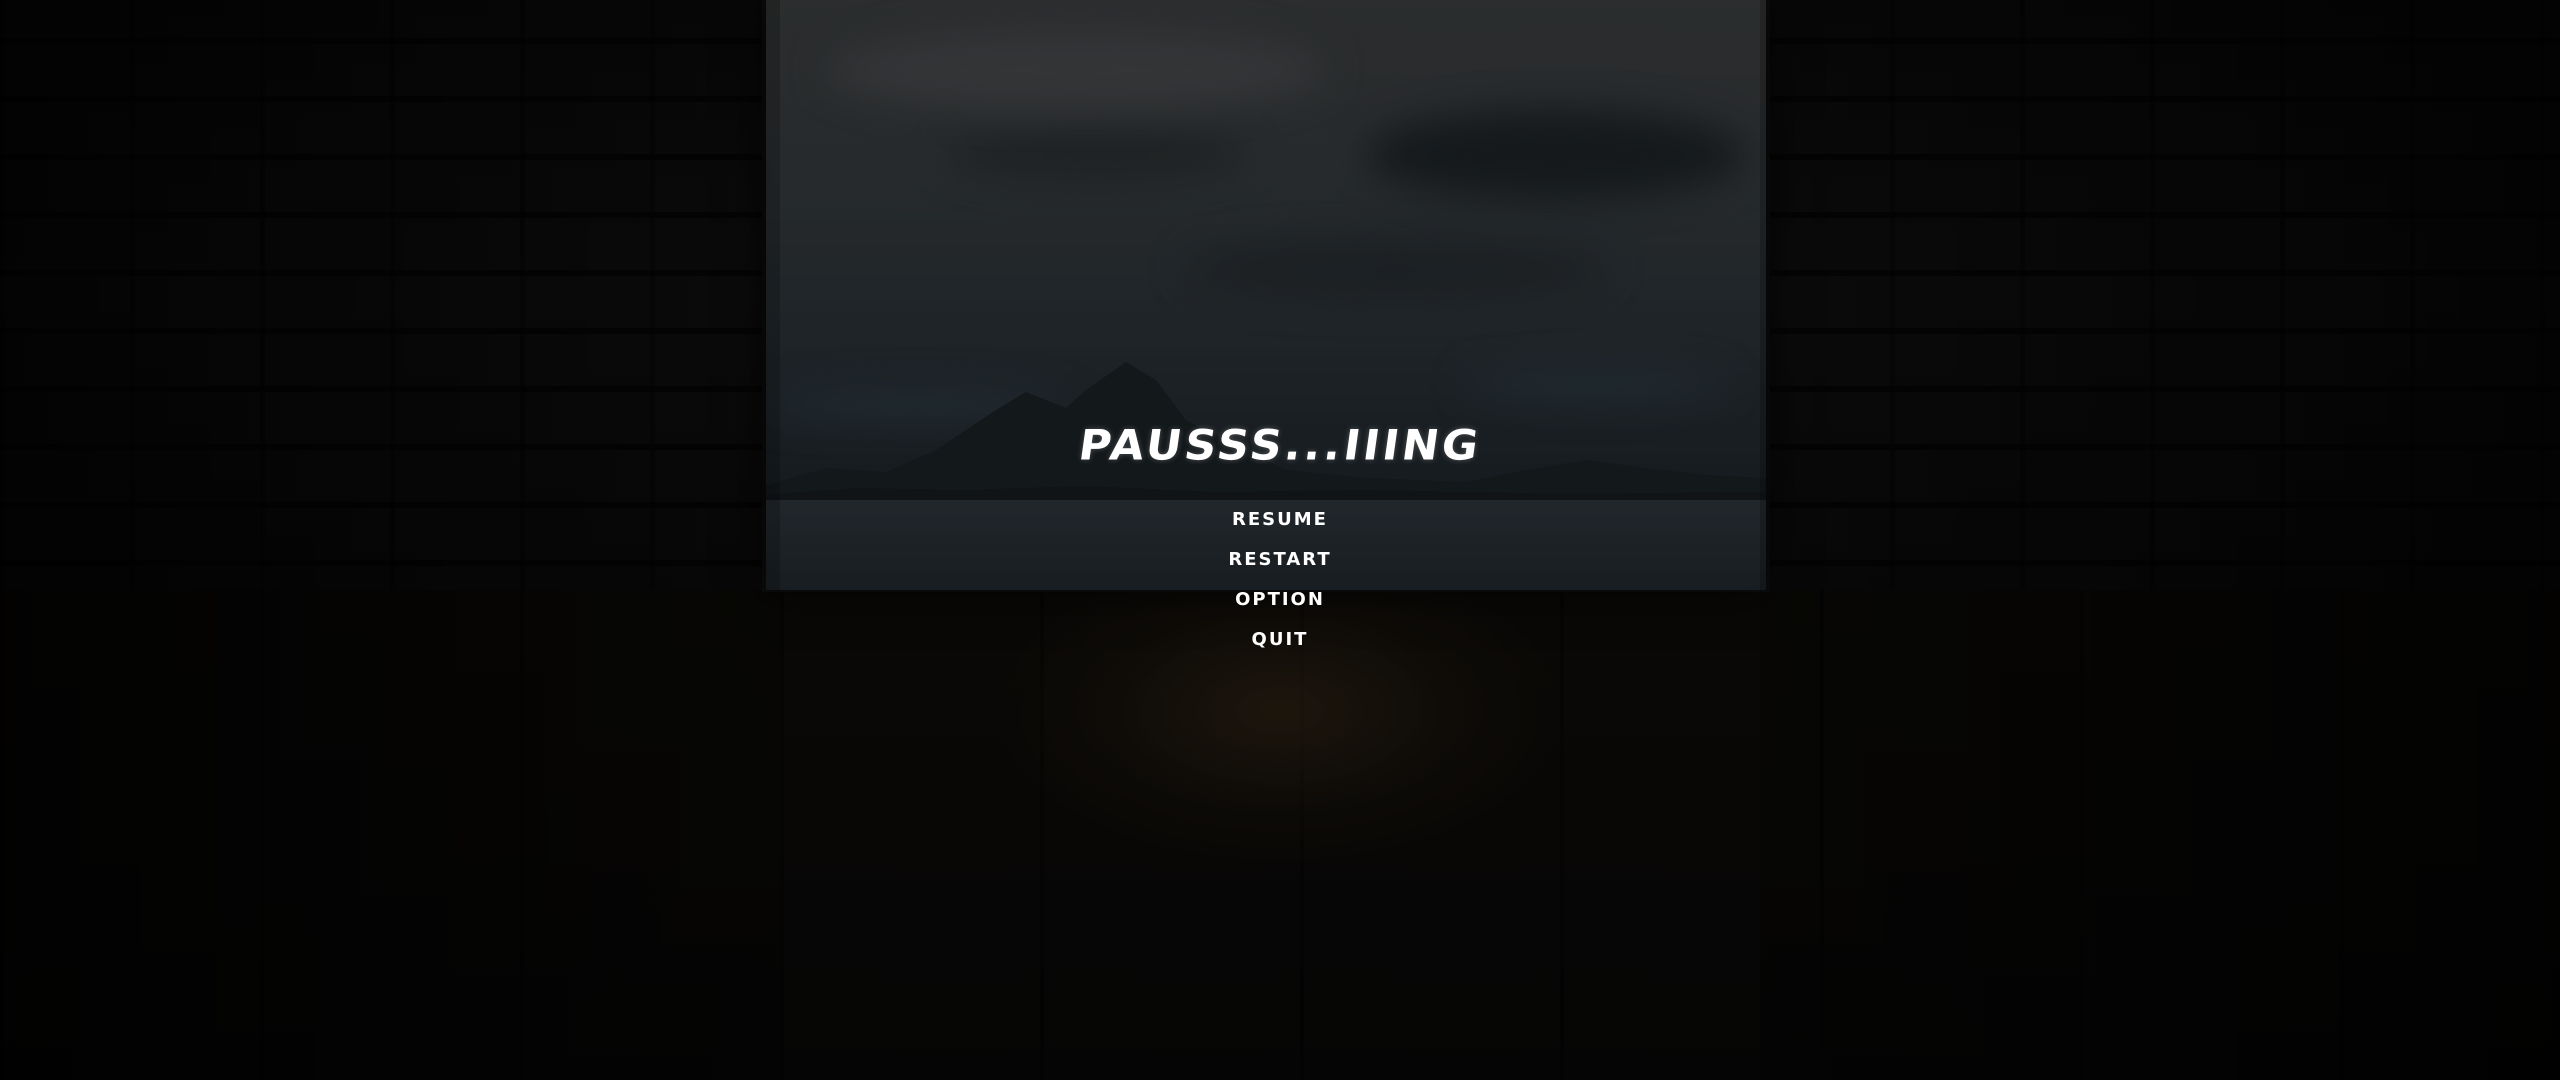  What do you see at coordinates (1280, 640) in the screenshot?
I see `quit-button: QUIT` at bounding box center [1280, 640].